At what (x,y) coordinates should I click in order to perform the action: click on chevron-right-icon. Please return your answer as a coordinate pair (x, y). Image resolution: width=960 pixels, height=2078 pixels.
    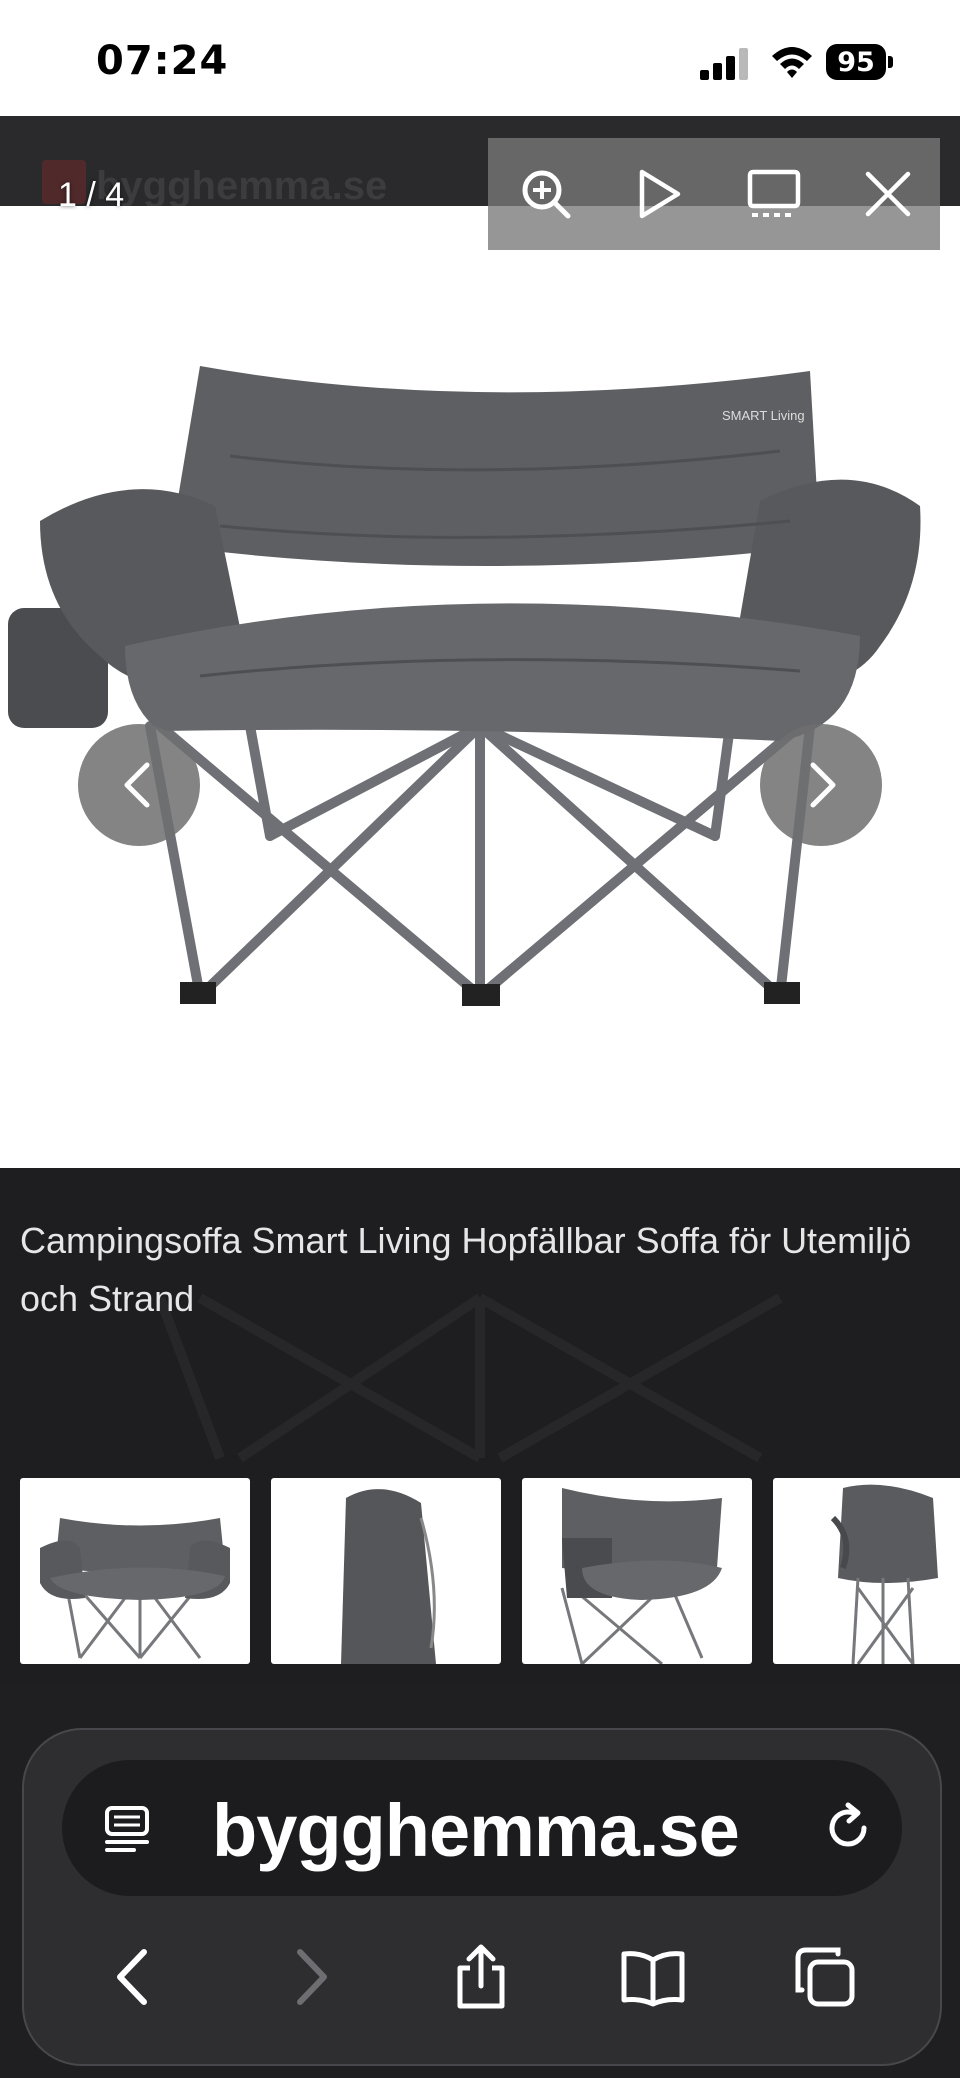
    Looking at the image, I should click on (823, 785).